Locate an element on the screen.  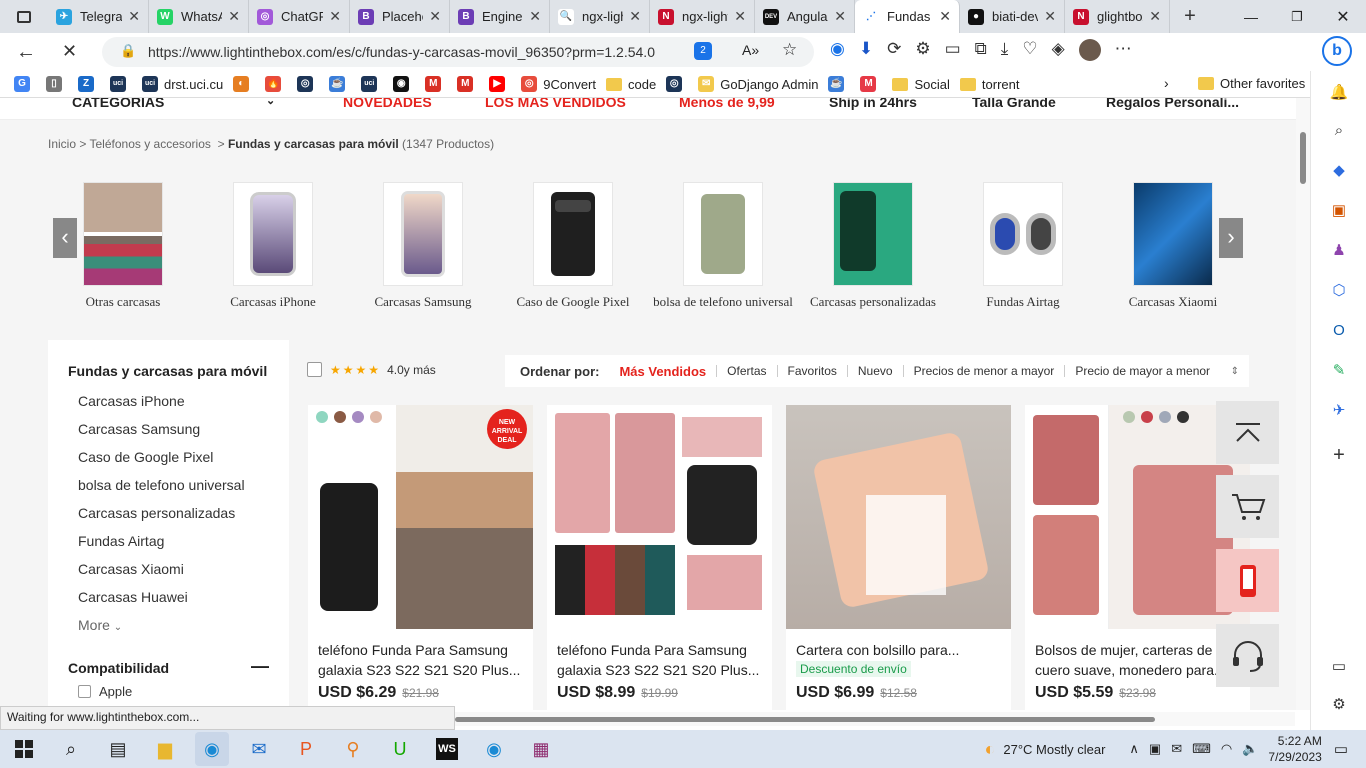
breadcrumb-phones: Teléfonos y accesorios is located at coordinates (150, 144).